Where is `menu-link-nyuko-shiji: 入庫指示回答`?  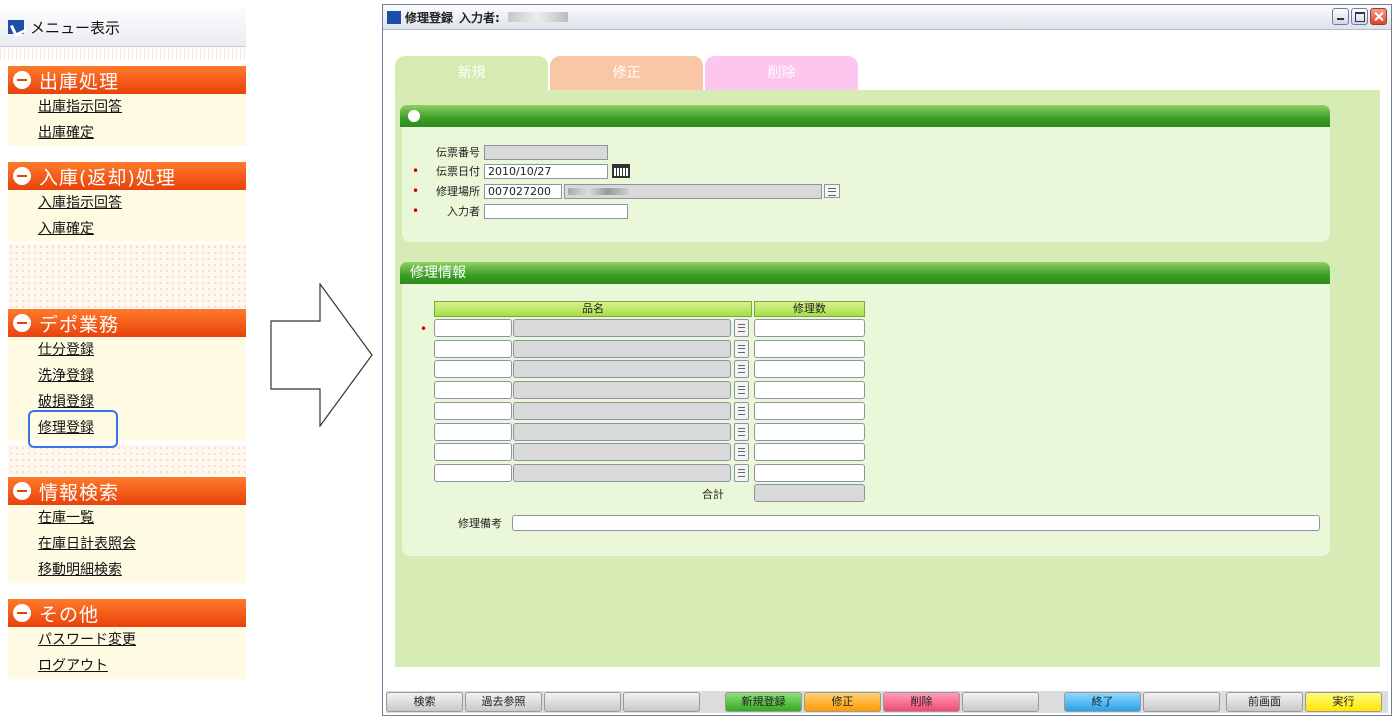 menu-link-nyuko-shiji: 入庫指示回答 is located at coordinates (127, 203).